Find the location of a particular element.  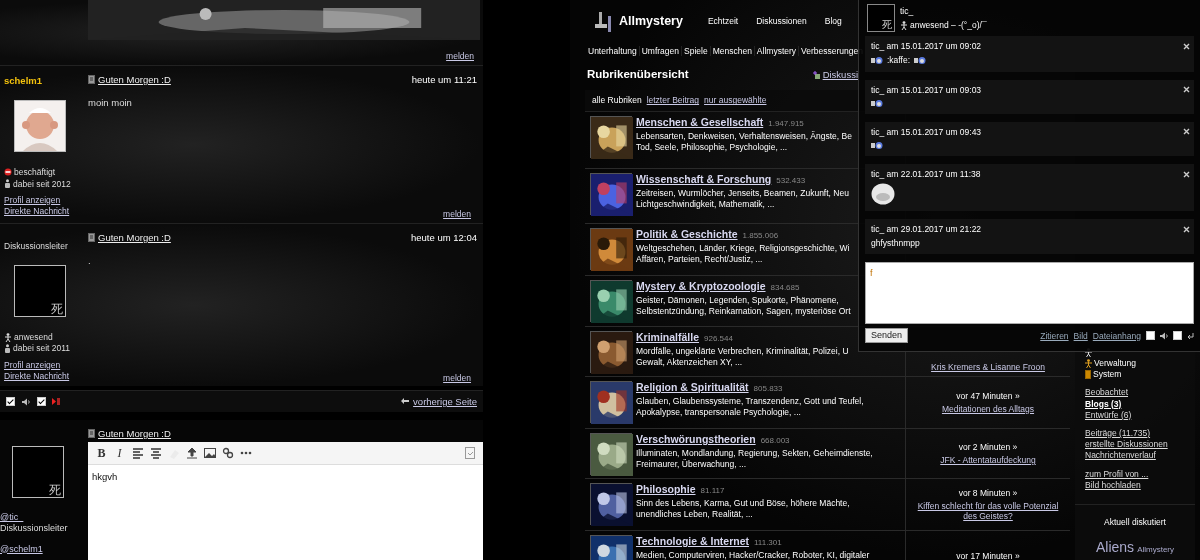

post-count: 926.544 is located at coordinates (718, 339).